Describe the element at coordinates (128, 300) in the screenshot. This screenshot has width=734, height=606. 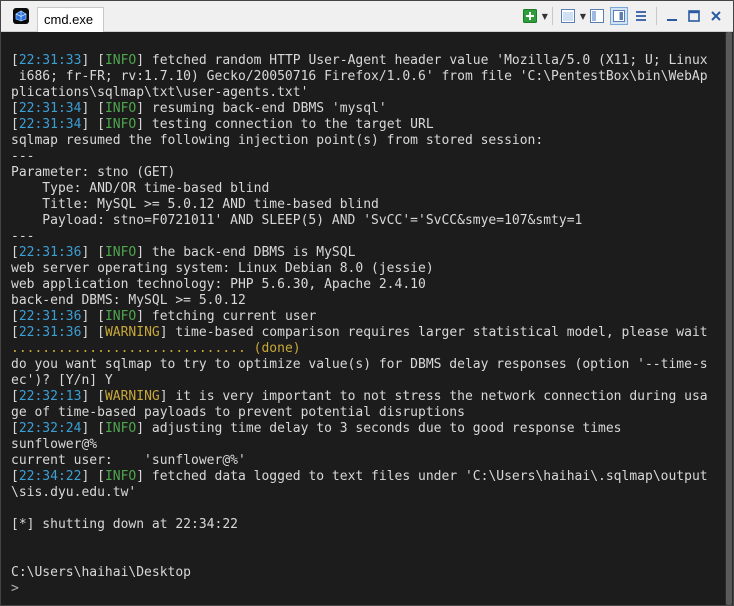
I see `console-text: back-end DBMS: MySQL >= 5.0.12` at that location.